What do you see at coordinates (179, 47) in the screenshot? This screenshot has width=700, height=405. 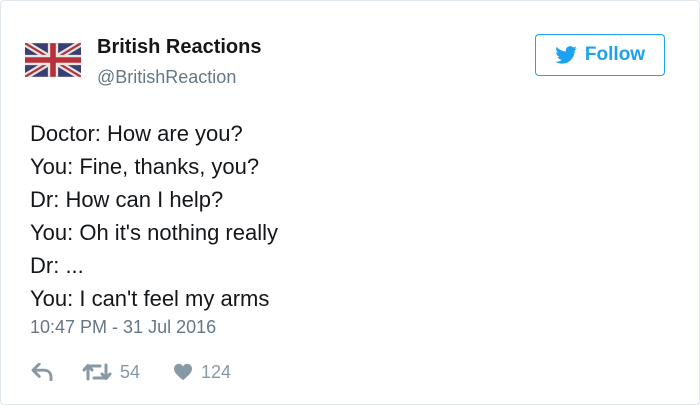 I see `author-display-name: British Reactions` at bounding box center [179, 47].